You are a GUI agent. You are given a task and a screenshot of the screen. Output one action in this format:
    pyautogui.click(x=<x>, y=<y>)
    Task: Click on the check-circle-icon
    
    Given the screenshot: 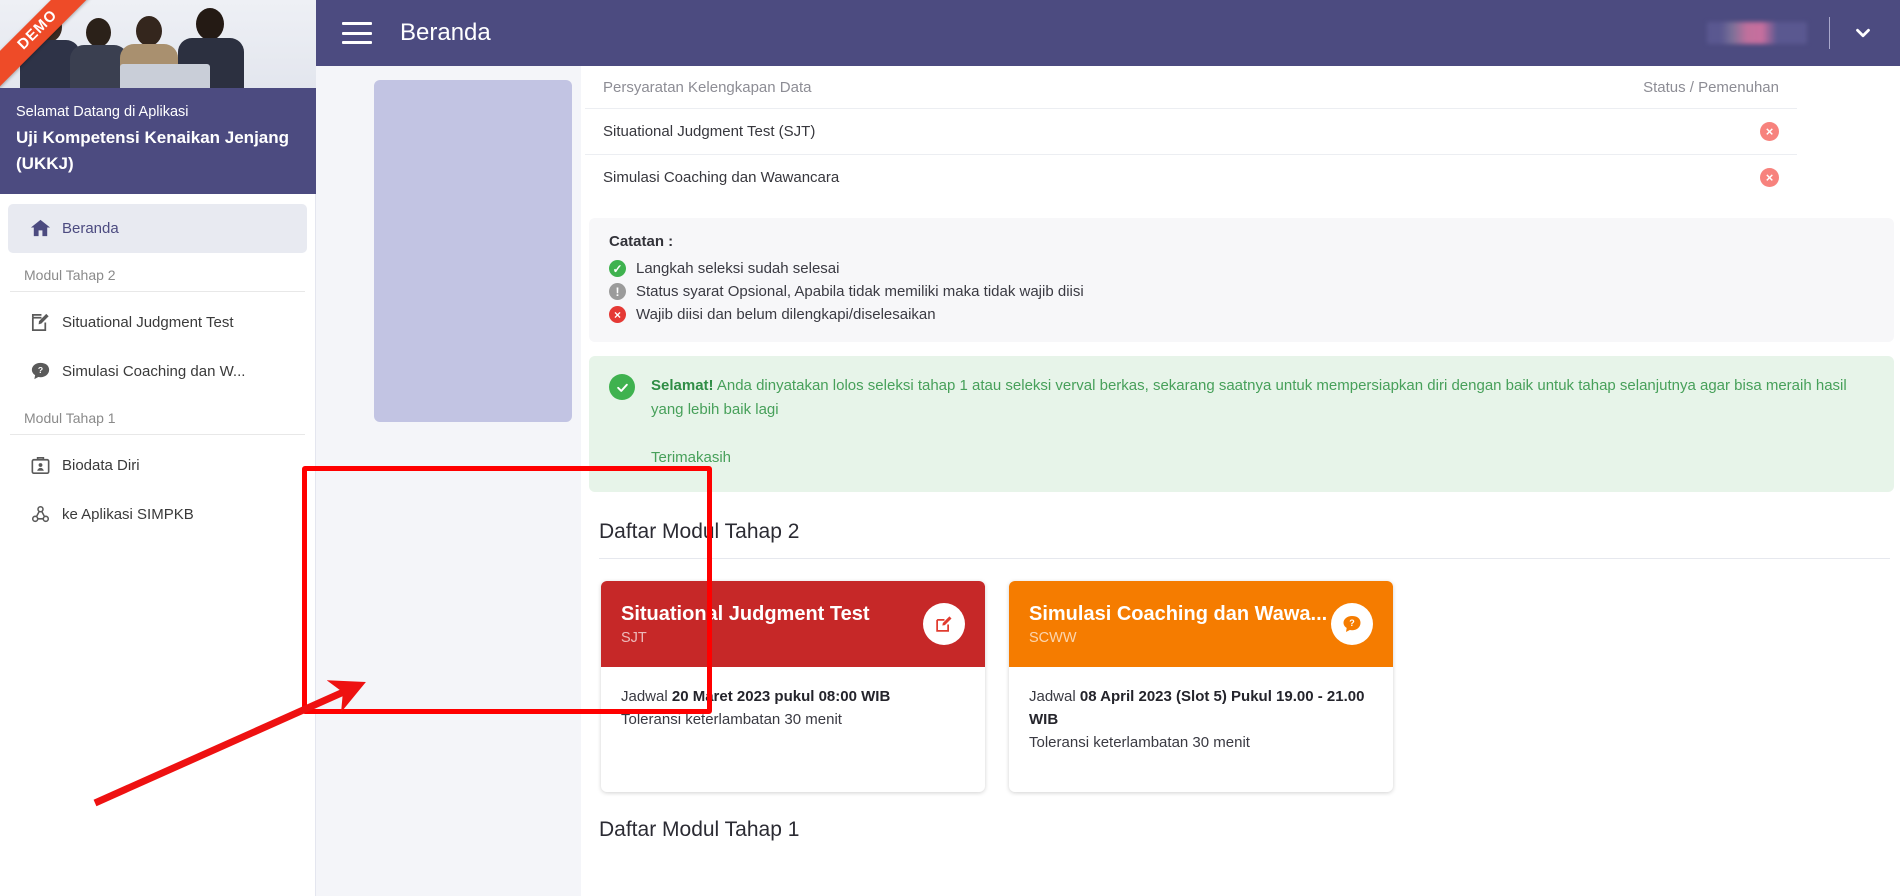 What is the action you would take?
    pyautogui.click(x=622, y=387)
    